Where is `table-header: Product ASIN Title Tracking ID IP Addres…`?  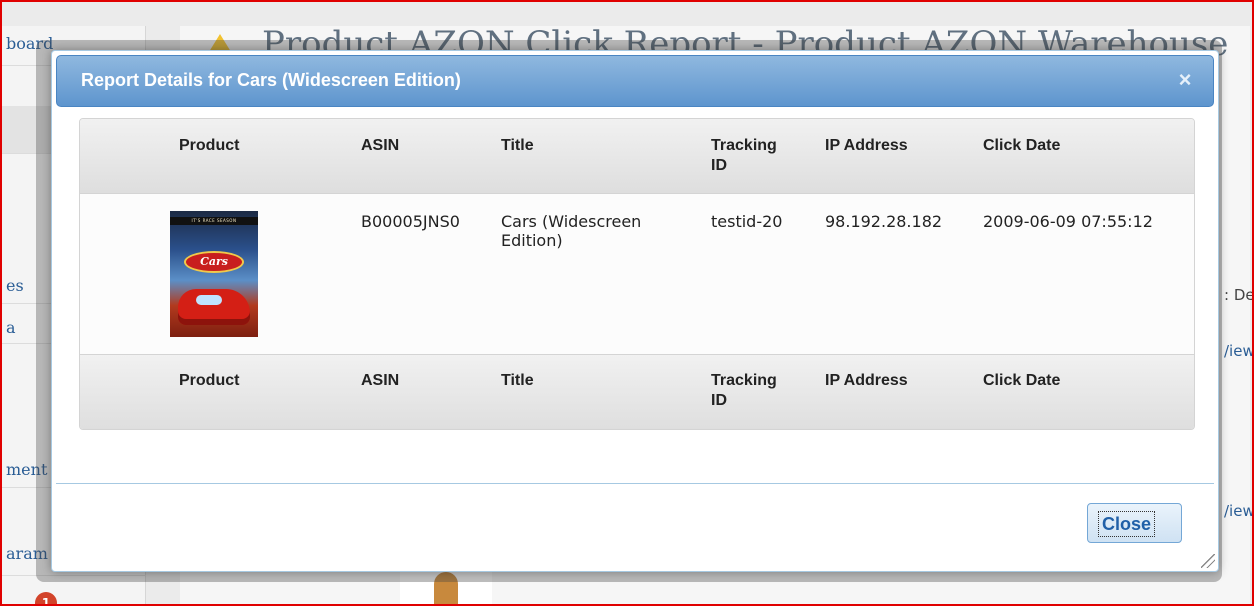 table-header: Product ASIN Title Tracking ID IP Addres… is located at coordinates (637, 156).